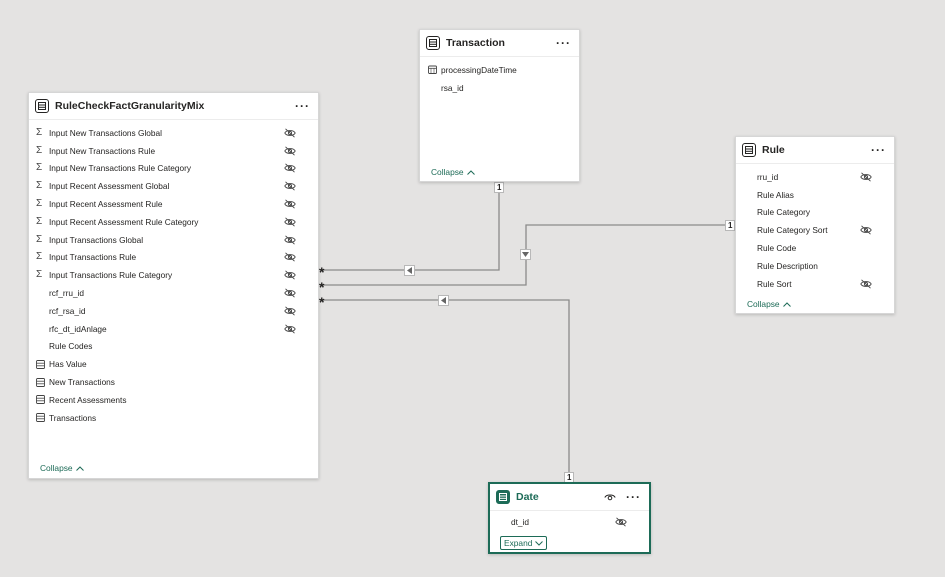 The image size is (945, 577). I want to click on table-card-header: Date ···, so click(569, 497).